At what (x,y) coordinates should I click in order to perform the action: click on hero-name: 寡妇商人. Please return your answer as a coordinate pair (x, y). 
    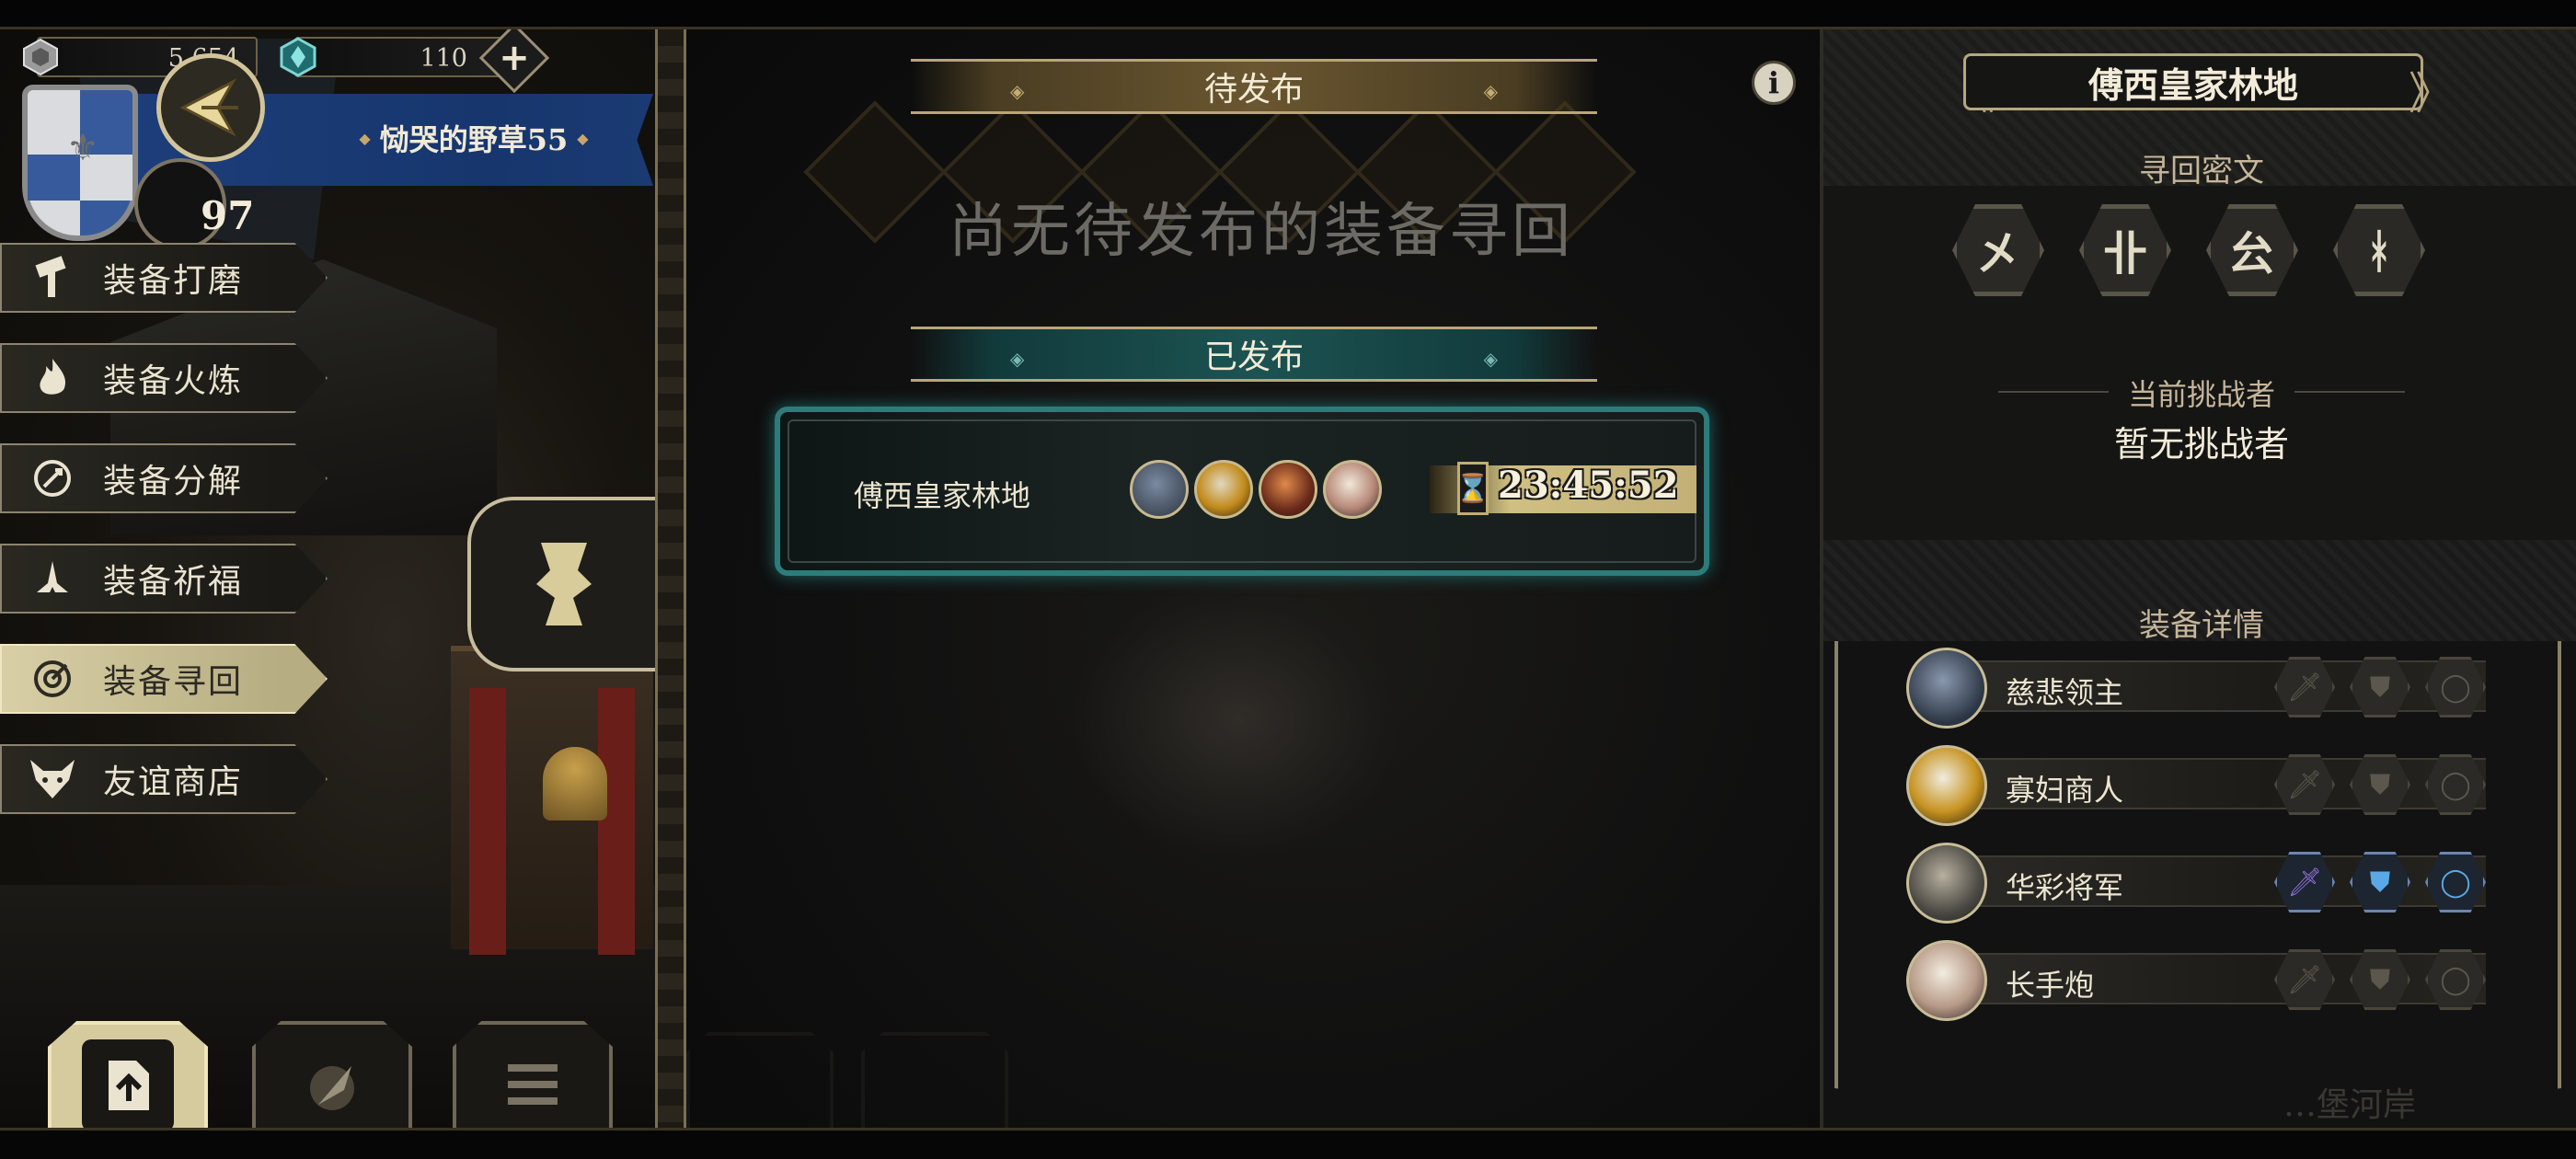
    Looking at the image, I should click on (2065, 790).